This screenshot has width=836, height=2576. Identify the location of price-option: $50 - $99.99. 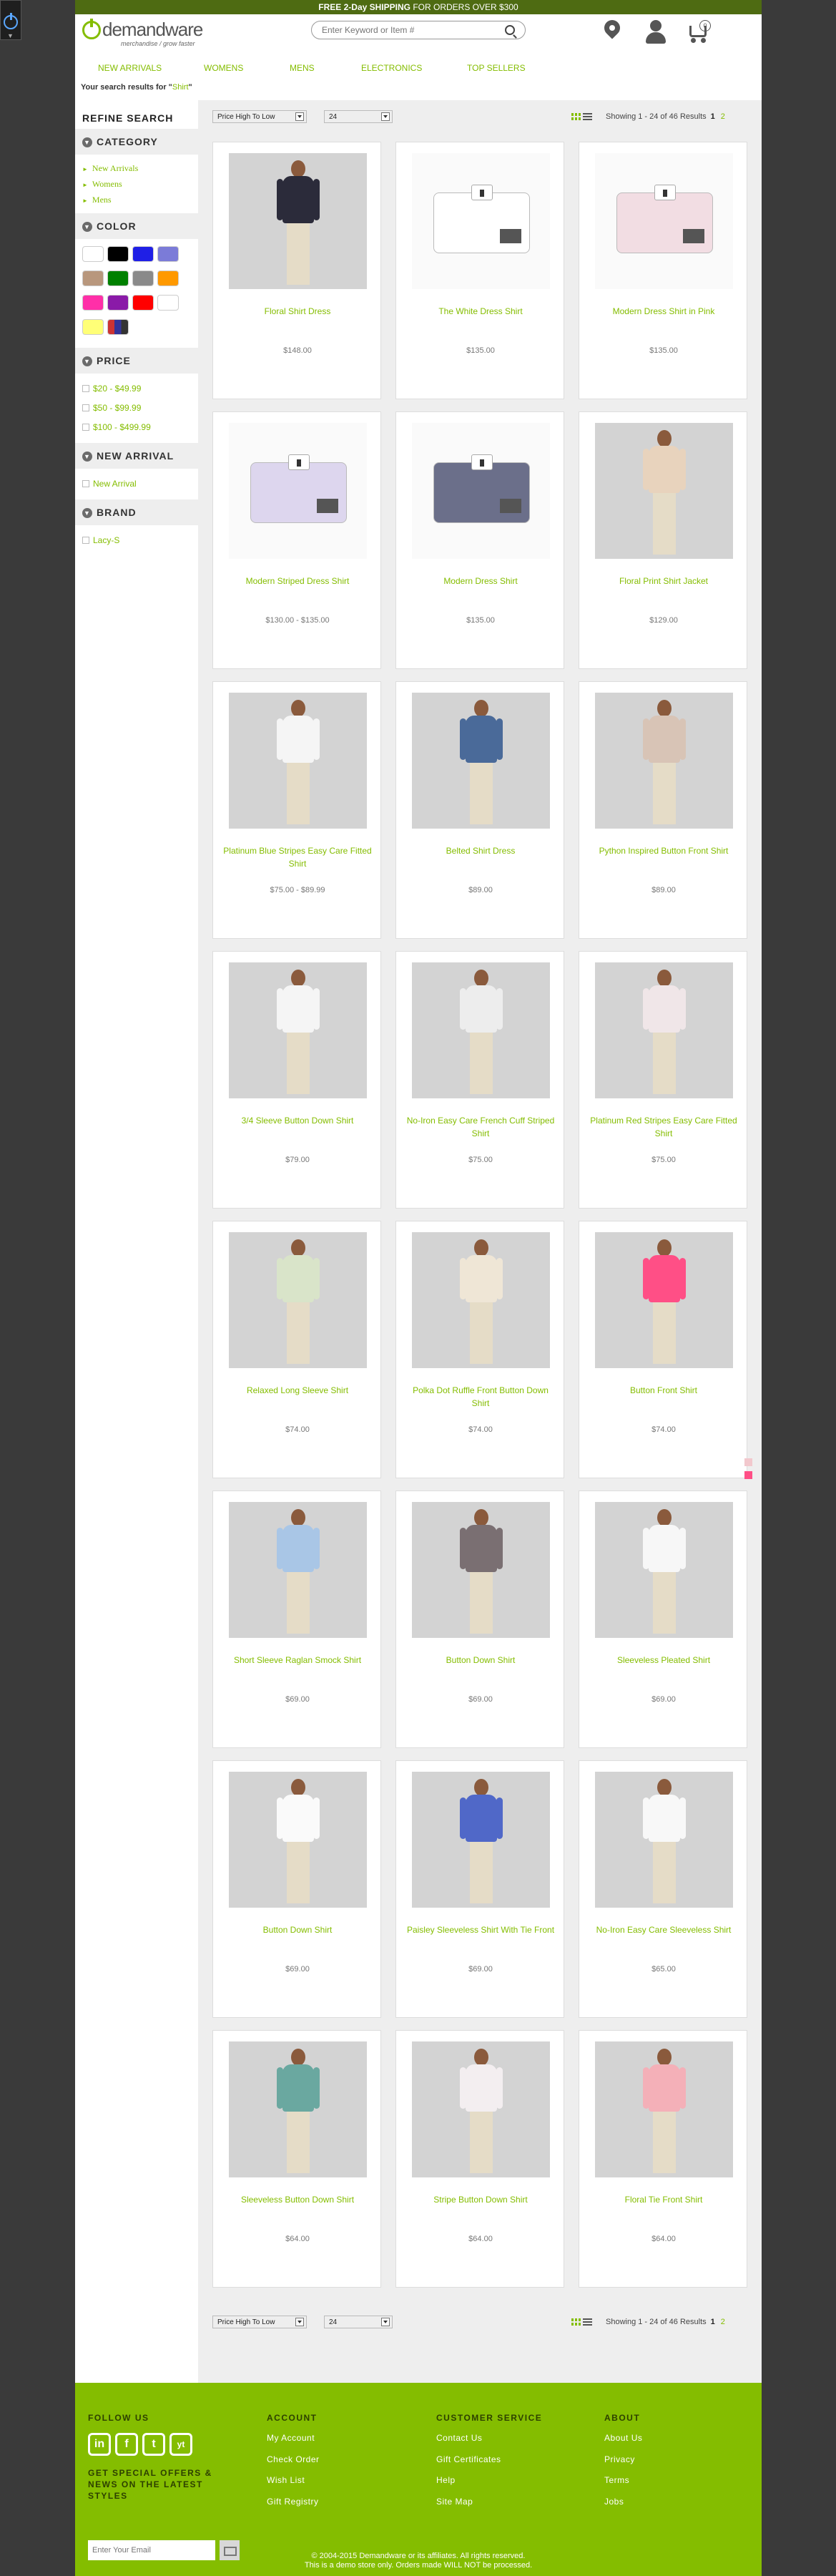
(140, 408).